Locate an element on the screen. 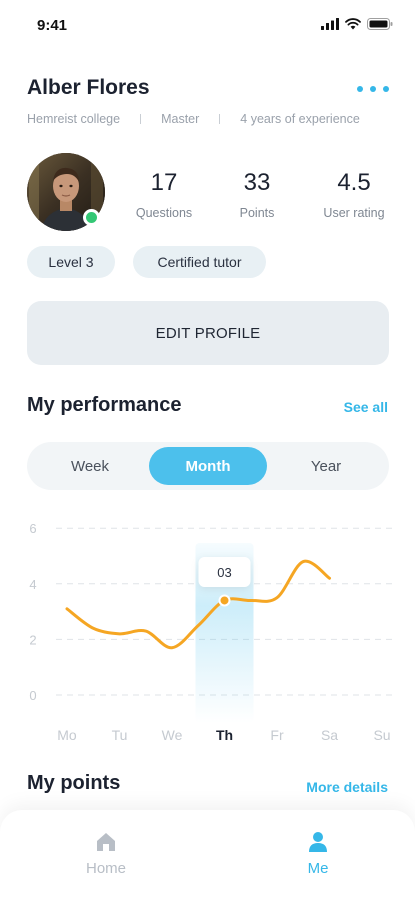 The image size is (415, 900). college-text: Hemreist college is located at coordinates (74, 119).